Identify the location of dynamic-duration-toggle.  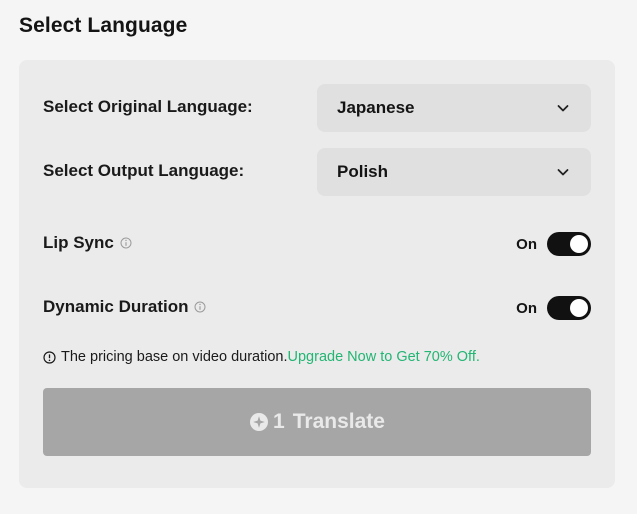
(569, 308).